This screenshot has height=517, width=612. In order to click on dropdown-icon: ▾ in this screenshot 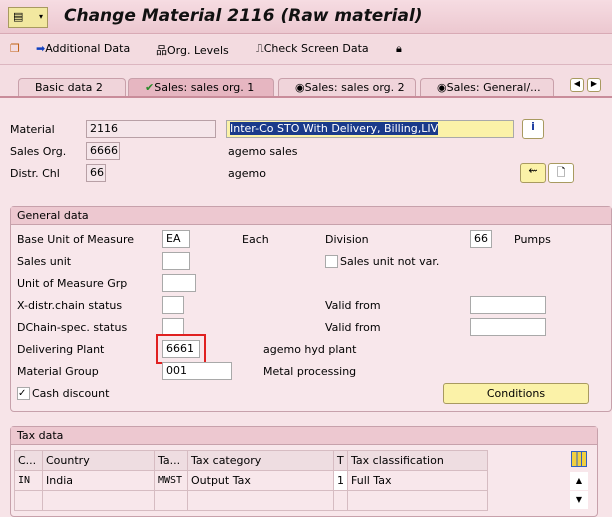, I will do `click(40, 16)`.